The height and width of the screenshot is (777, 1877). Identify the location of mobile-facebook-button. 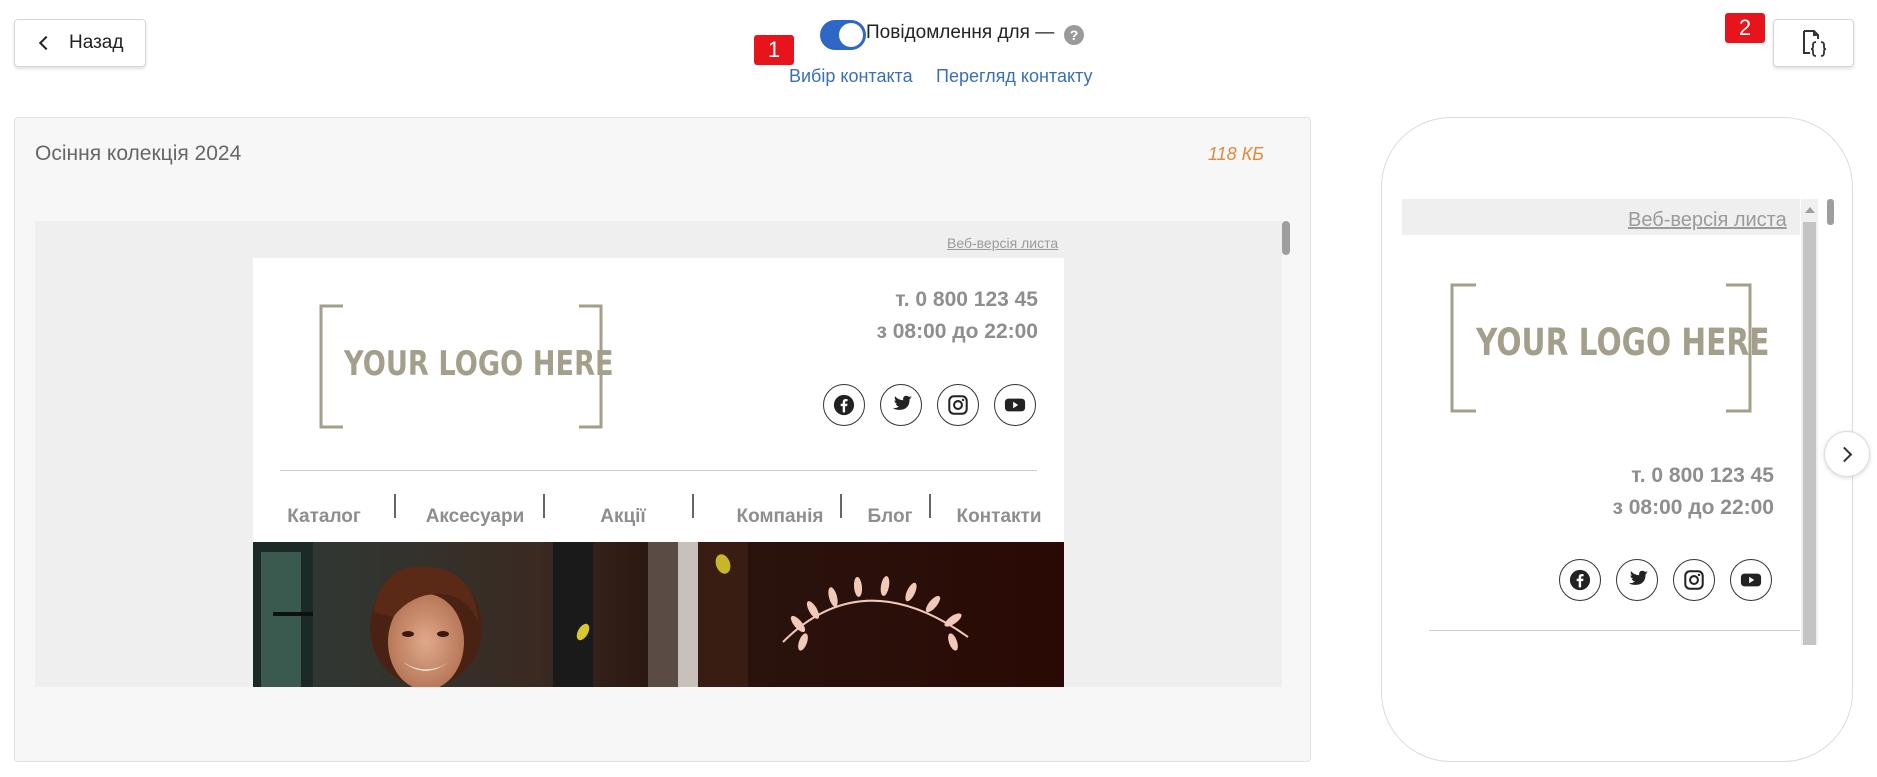
(1580, 580).